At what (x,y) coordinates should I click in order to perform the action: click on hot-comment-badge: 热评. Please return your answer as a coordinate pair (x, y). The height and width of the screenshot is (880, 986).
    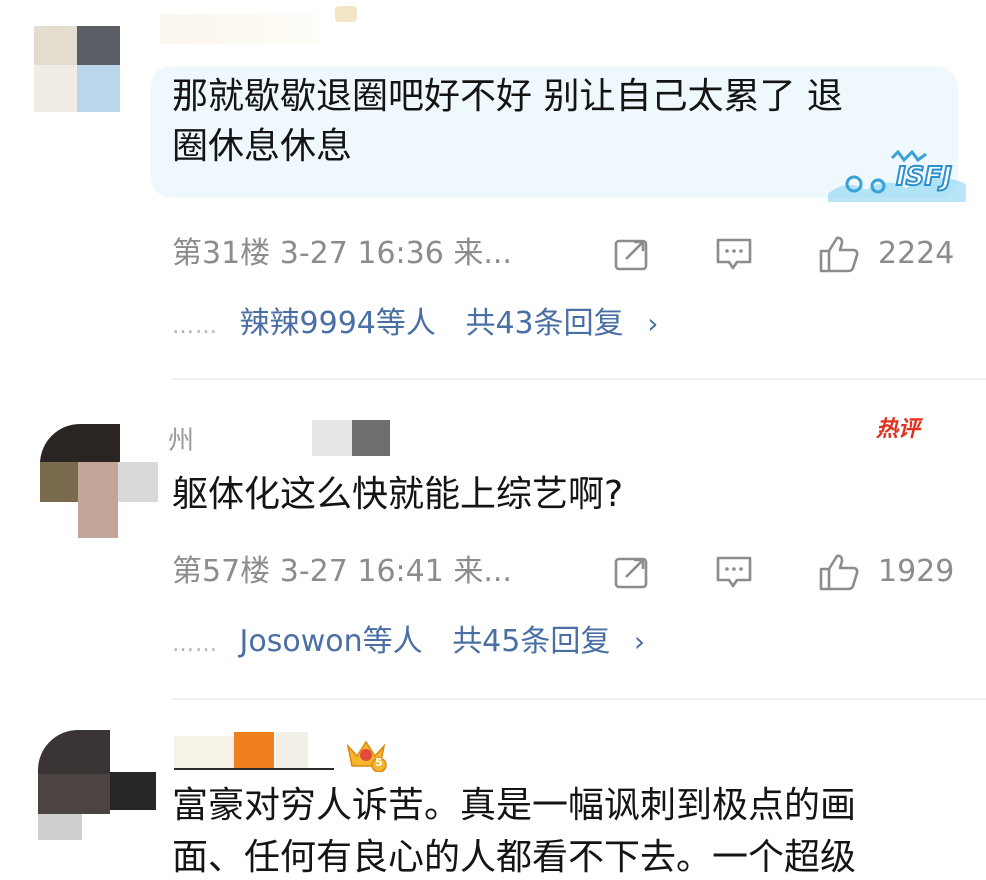
    Looking at the image, I should click on (908, 430).